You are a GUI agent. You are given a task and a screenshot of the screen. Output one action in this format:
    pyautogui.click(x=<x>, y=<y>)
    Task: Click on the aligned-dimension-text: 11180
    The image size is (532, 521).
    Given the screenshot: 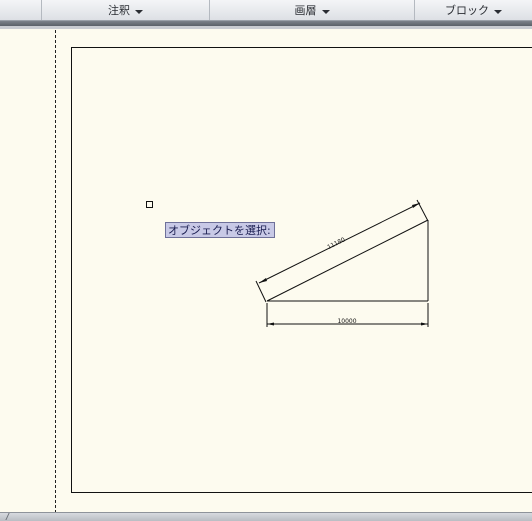 What is the action you would take?
    pyautogui.click(x=336, y=243)
    